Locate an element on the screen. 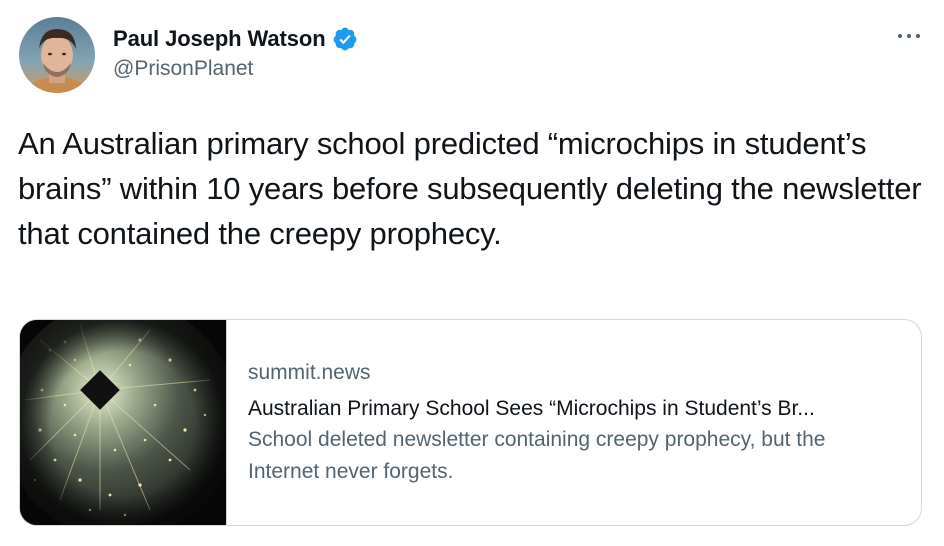 Image resolution: width=944 pixels, height=546 pixels. avatar is located at coordinates (57, 55).